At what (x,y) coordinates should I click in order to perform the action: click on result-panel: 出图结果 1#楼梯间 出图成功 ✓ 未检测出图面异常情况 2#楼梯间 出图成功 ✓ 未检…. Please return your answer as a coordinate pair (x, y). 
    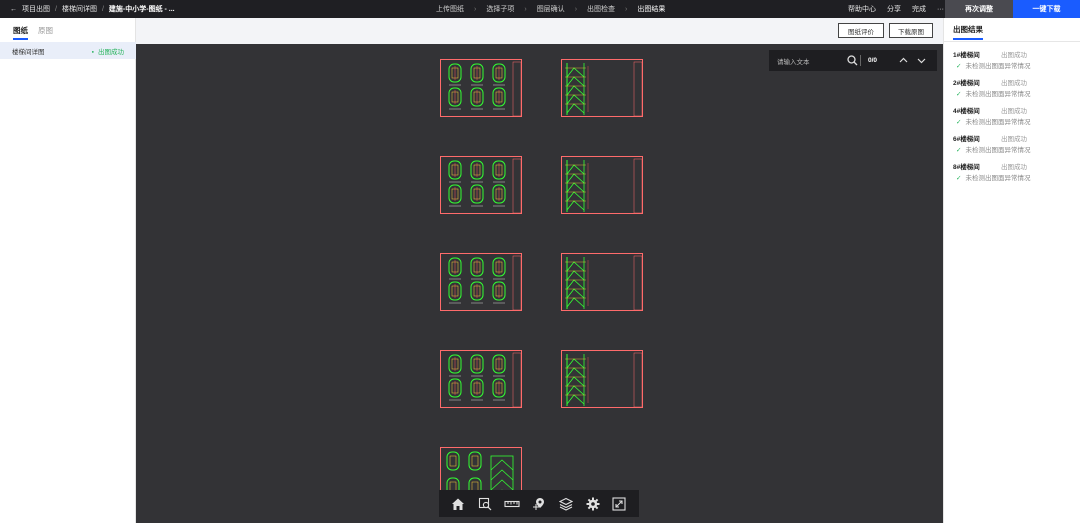
    Looking at the image, I should click on (1011, 270).